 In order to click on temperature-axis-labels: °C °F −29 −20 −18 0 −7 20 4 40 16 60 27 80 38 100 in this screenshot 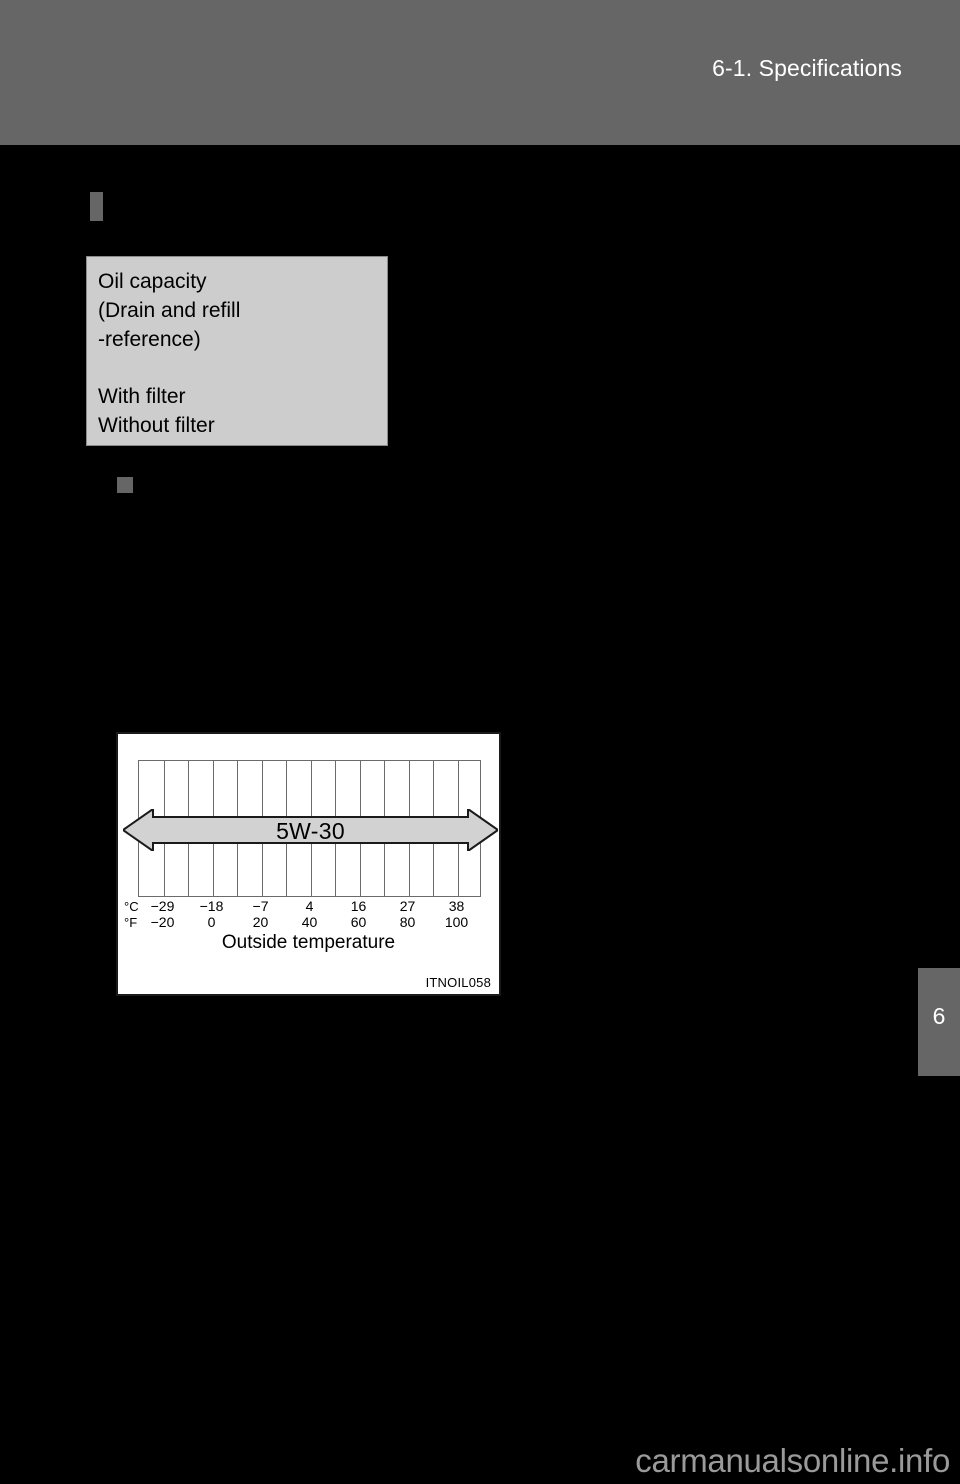, I will do `click(310, 915)`.